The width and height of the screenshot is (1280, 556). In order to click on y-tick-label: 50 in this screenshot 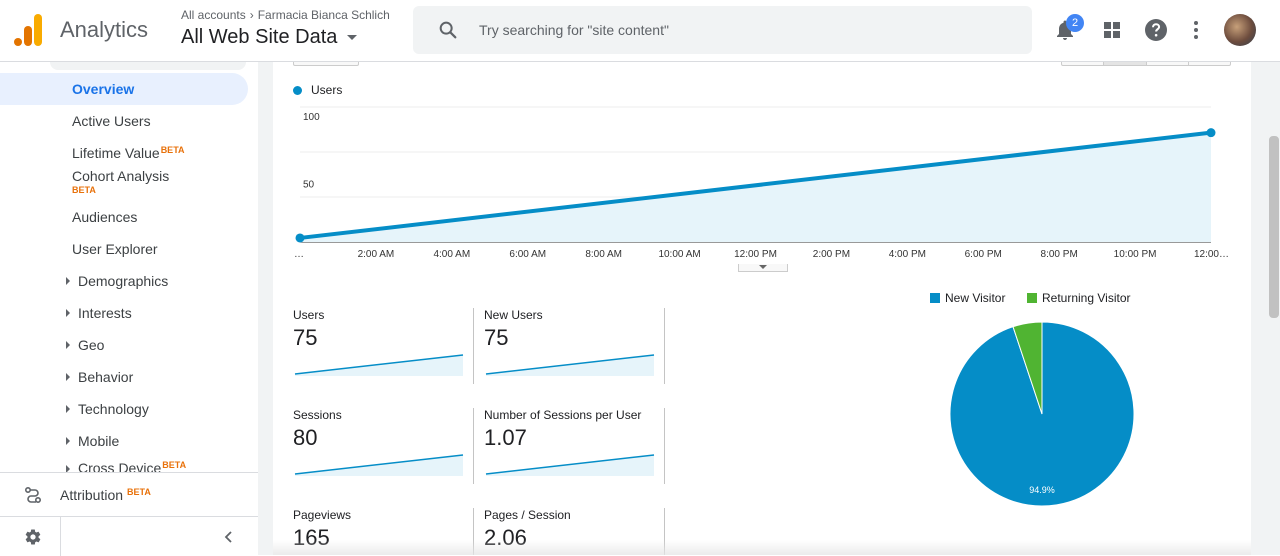, I will do `click(309, 185)`.